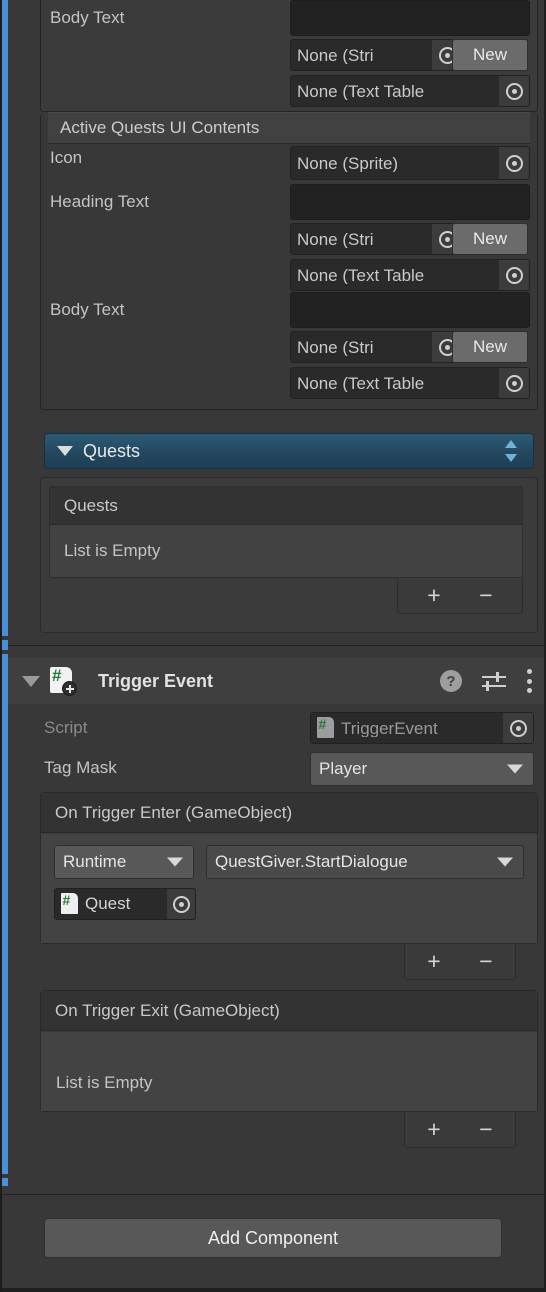 This screenshot has width=546, height=1292. I want to click on quests-list-footer: + −, so click(460, 596).